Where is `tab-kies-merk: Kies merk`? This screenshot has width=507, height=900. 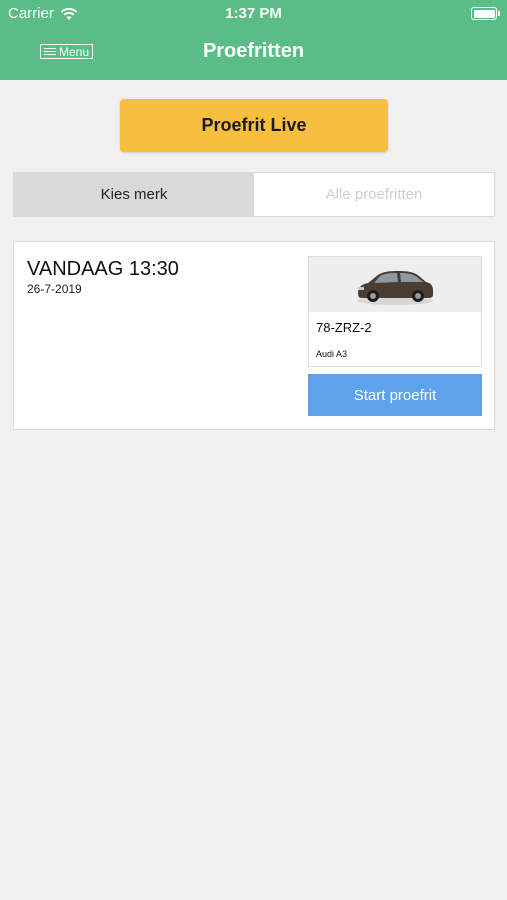 tab-kies-merk: Kies merk is located at coordinates (134, 194).